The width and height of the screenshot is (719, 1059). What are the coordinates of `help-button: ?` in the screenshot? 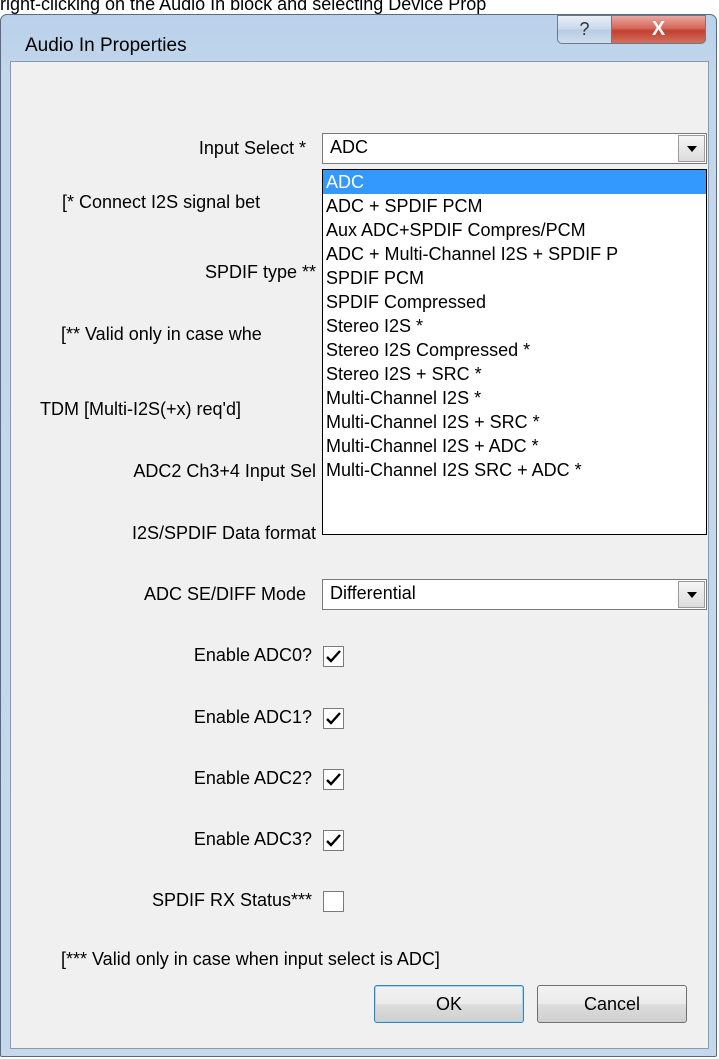 It's located at (584, 29).